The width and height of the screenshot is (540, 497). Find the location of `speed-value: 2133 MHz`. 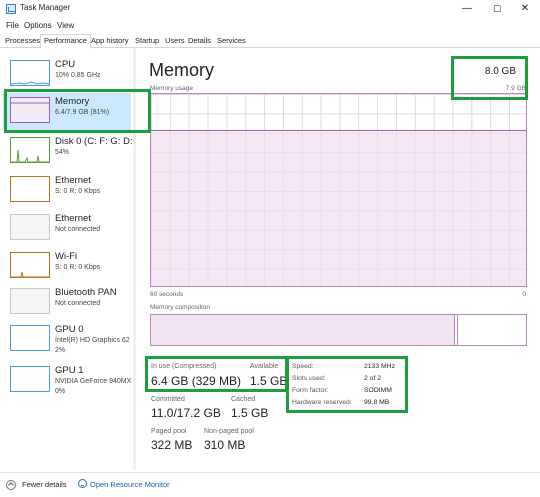

speed-value: 2133 MHz is located at coordinates (379, 366).